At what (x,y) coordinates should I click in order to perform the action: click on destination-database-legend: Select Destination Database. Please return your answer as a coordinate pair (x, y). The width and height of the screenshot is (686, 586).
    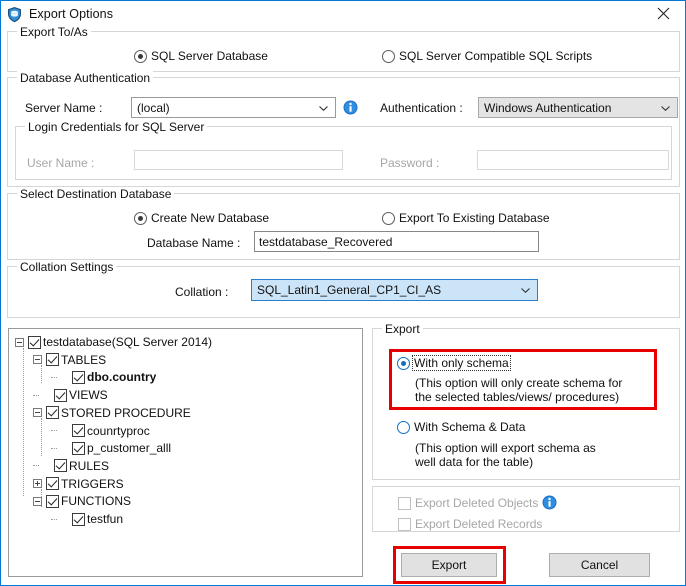
    Looking at the image, I should click on (96, 194).